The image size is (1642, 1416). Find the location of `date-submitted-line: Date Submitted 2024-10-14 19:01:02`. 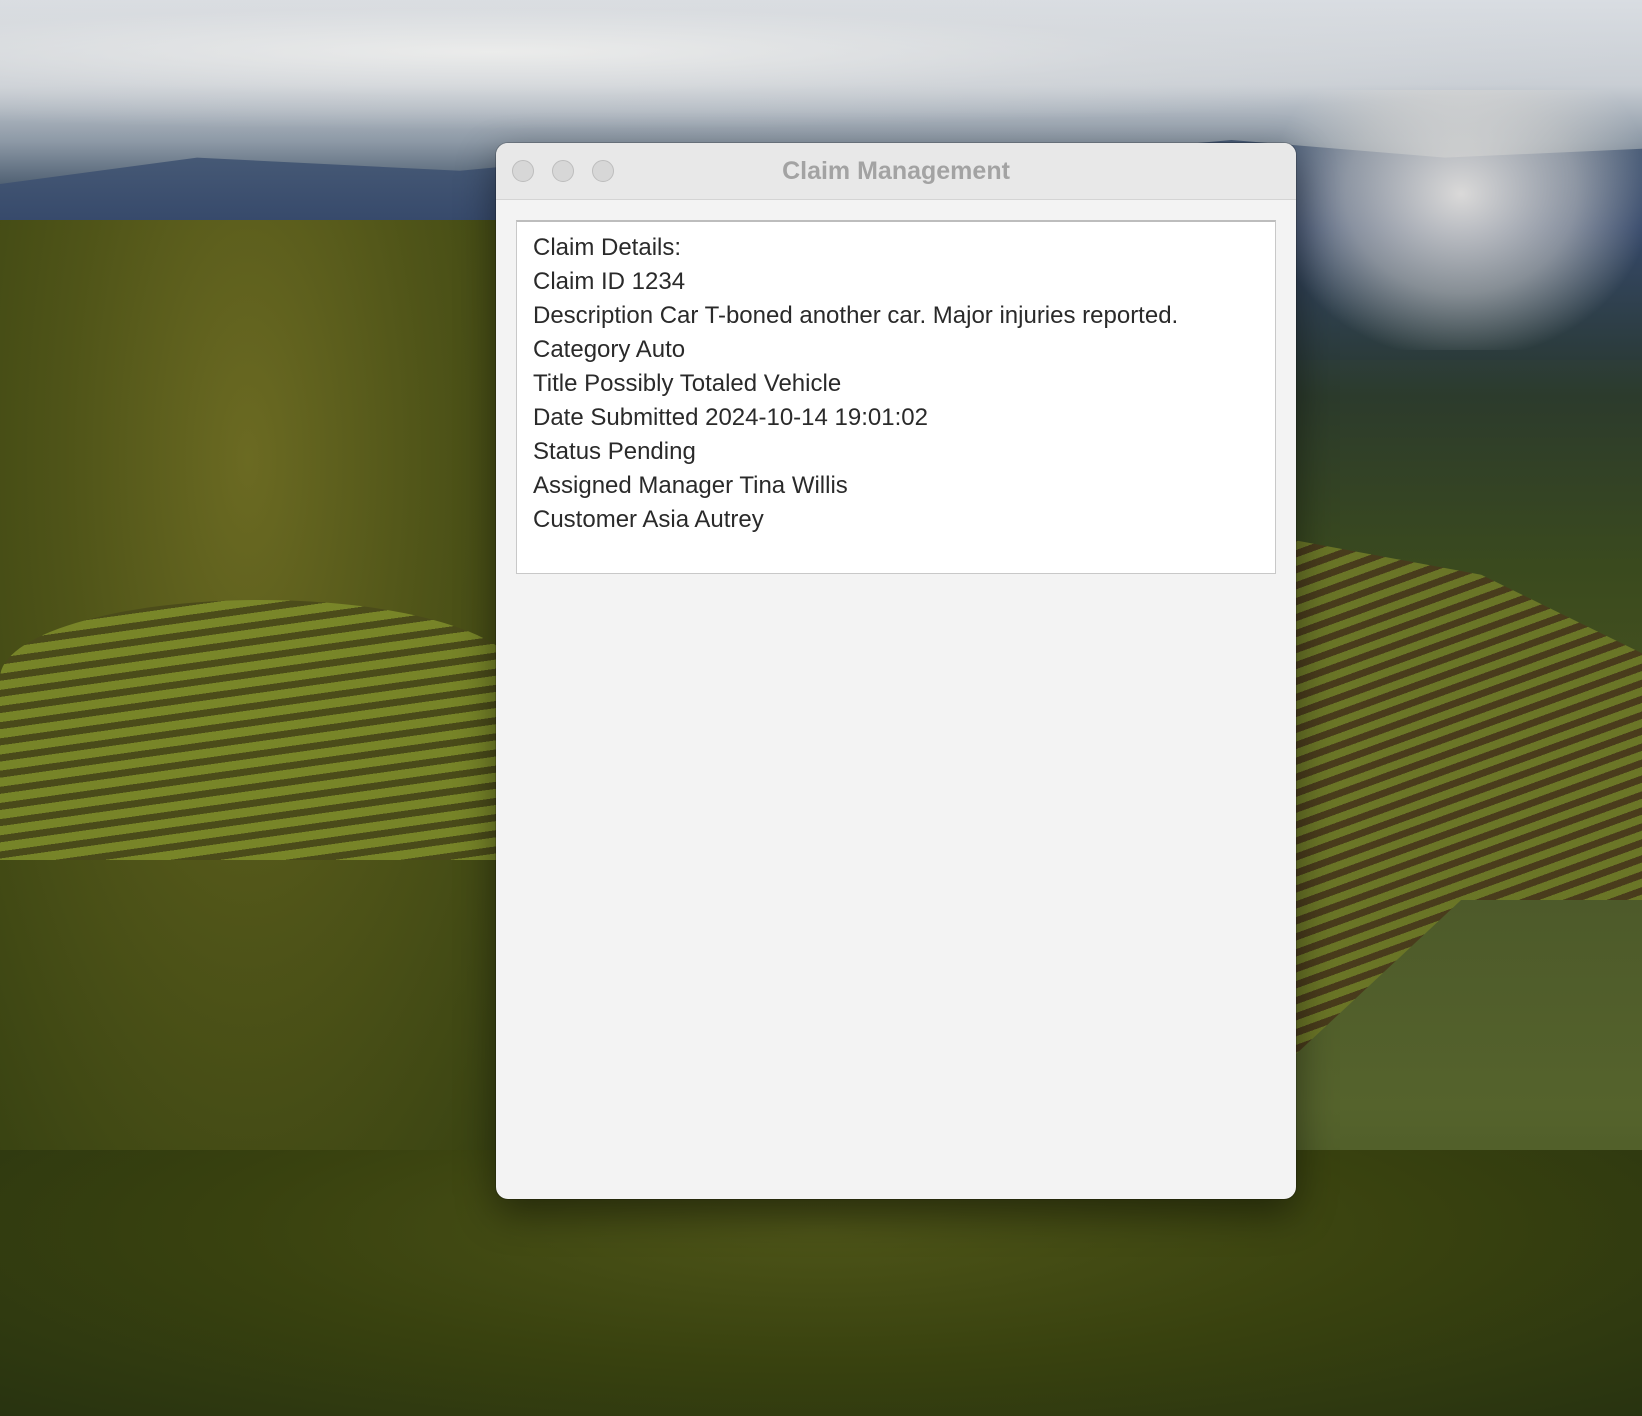

date-submitted-line: Date Submitted 2024-10-14 19:01:02 is located at coordinates (730, 417).